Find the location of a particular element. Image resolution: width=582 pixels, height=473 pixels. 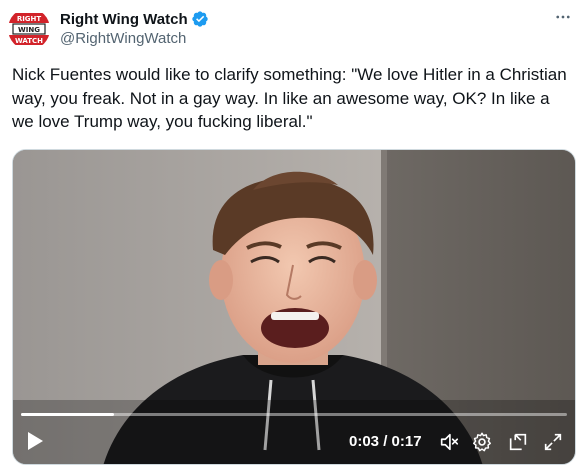

display-name: Right Wing Watch is located at coordinates (124, 19).